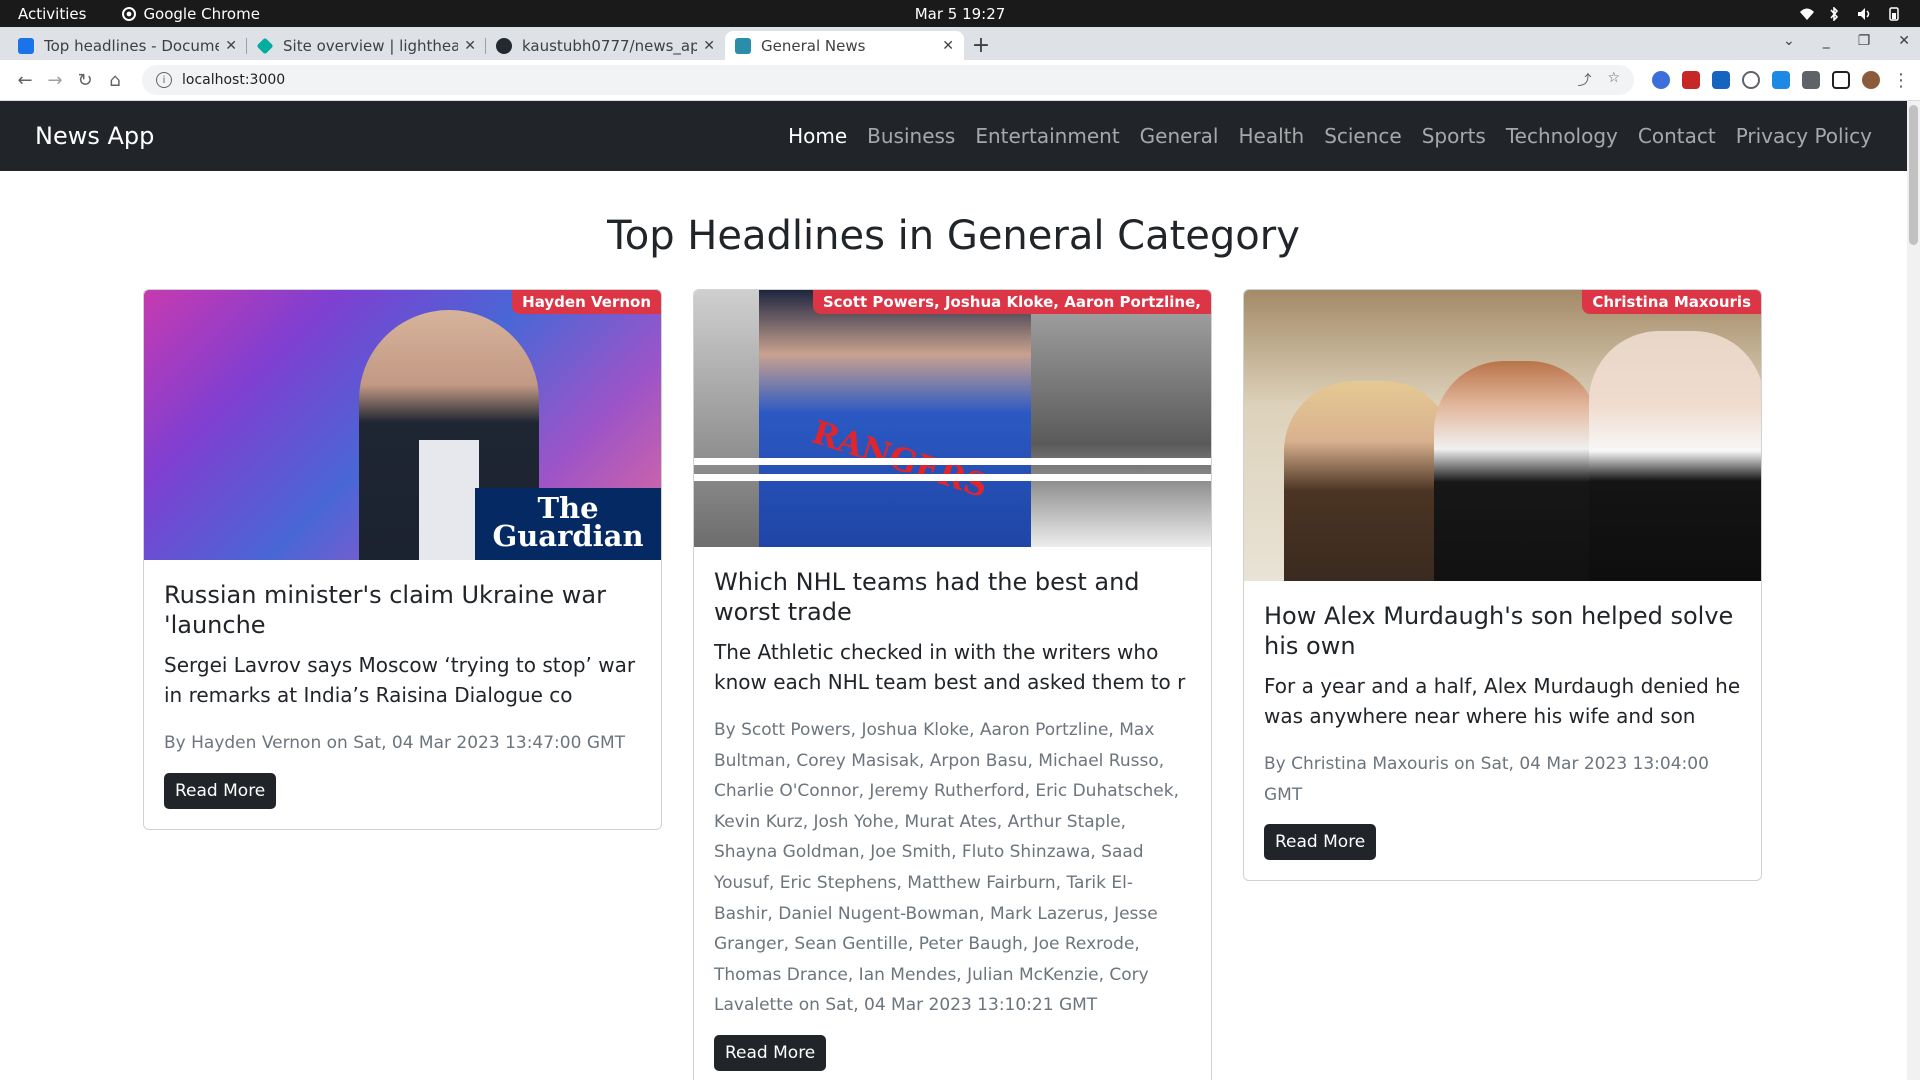 The height and width of the screenshot is (1080, 1920). Describe the element at coordinates (1826, 41) in the screenshot. I see `minimize-icon: _` at that location.